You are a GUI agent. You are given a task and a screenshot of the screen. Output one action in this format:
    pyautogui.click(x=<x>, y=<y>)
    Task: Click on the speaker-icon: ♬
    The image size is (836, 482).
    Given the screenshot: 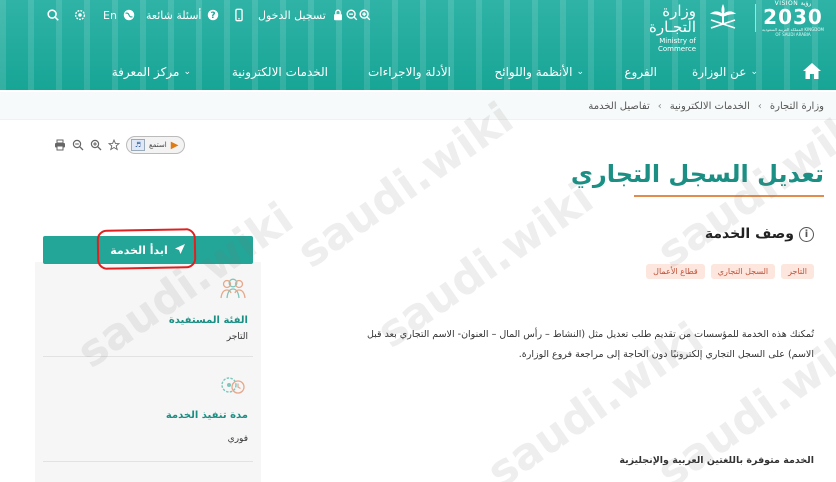 What is the action you would take?
    pyautogui.click(x=138, y=145)
    